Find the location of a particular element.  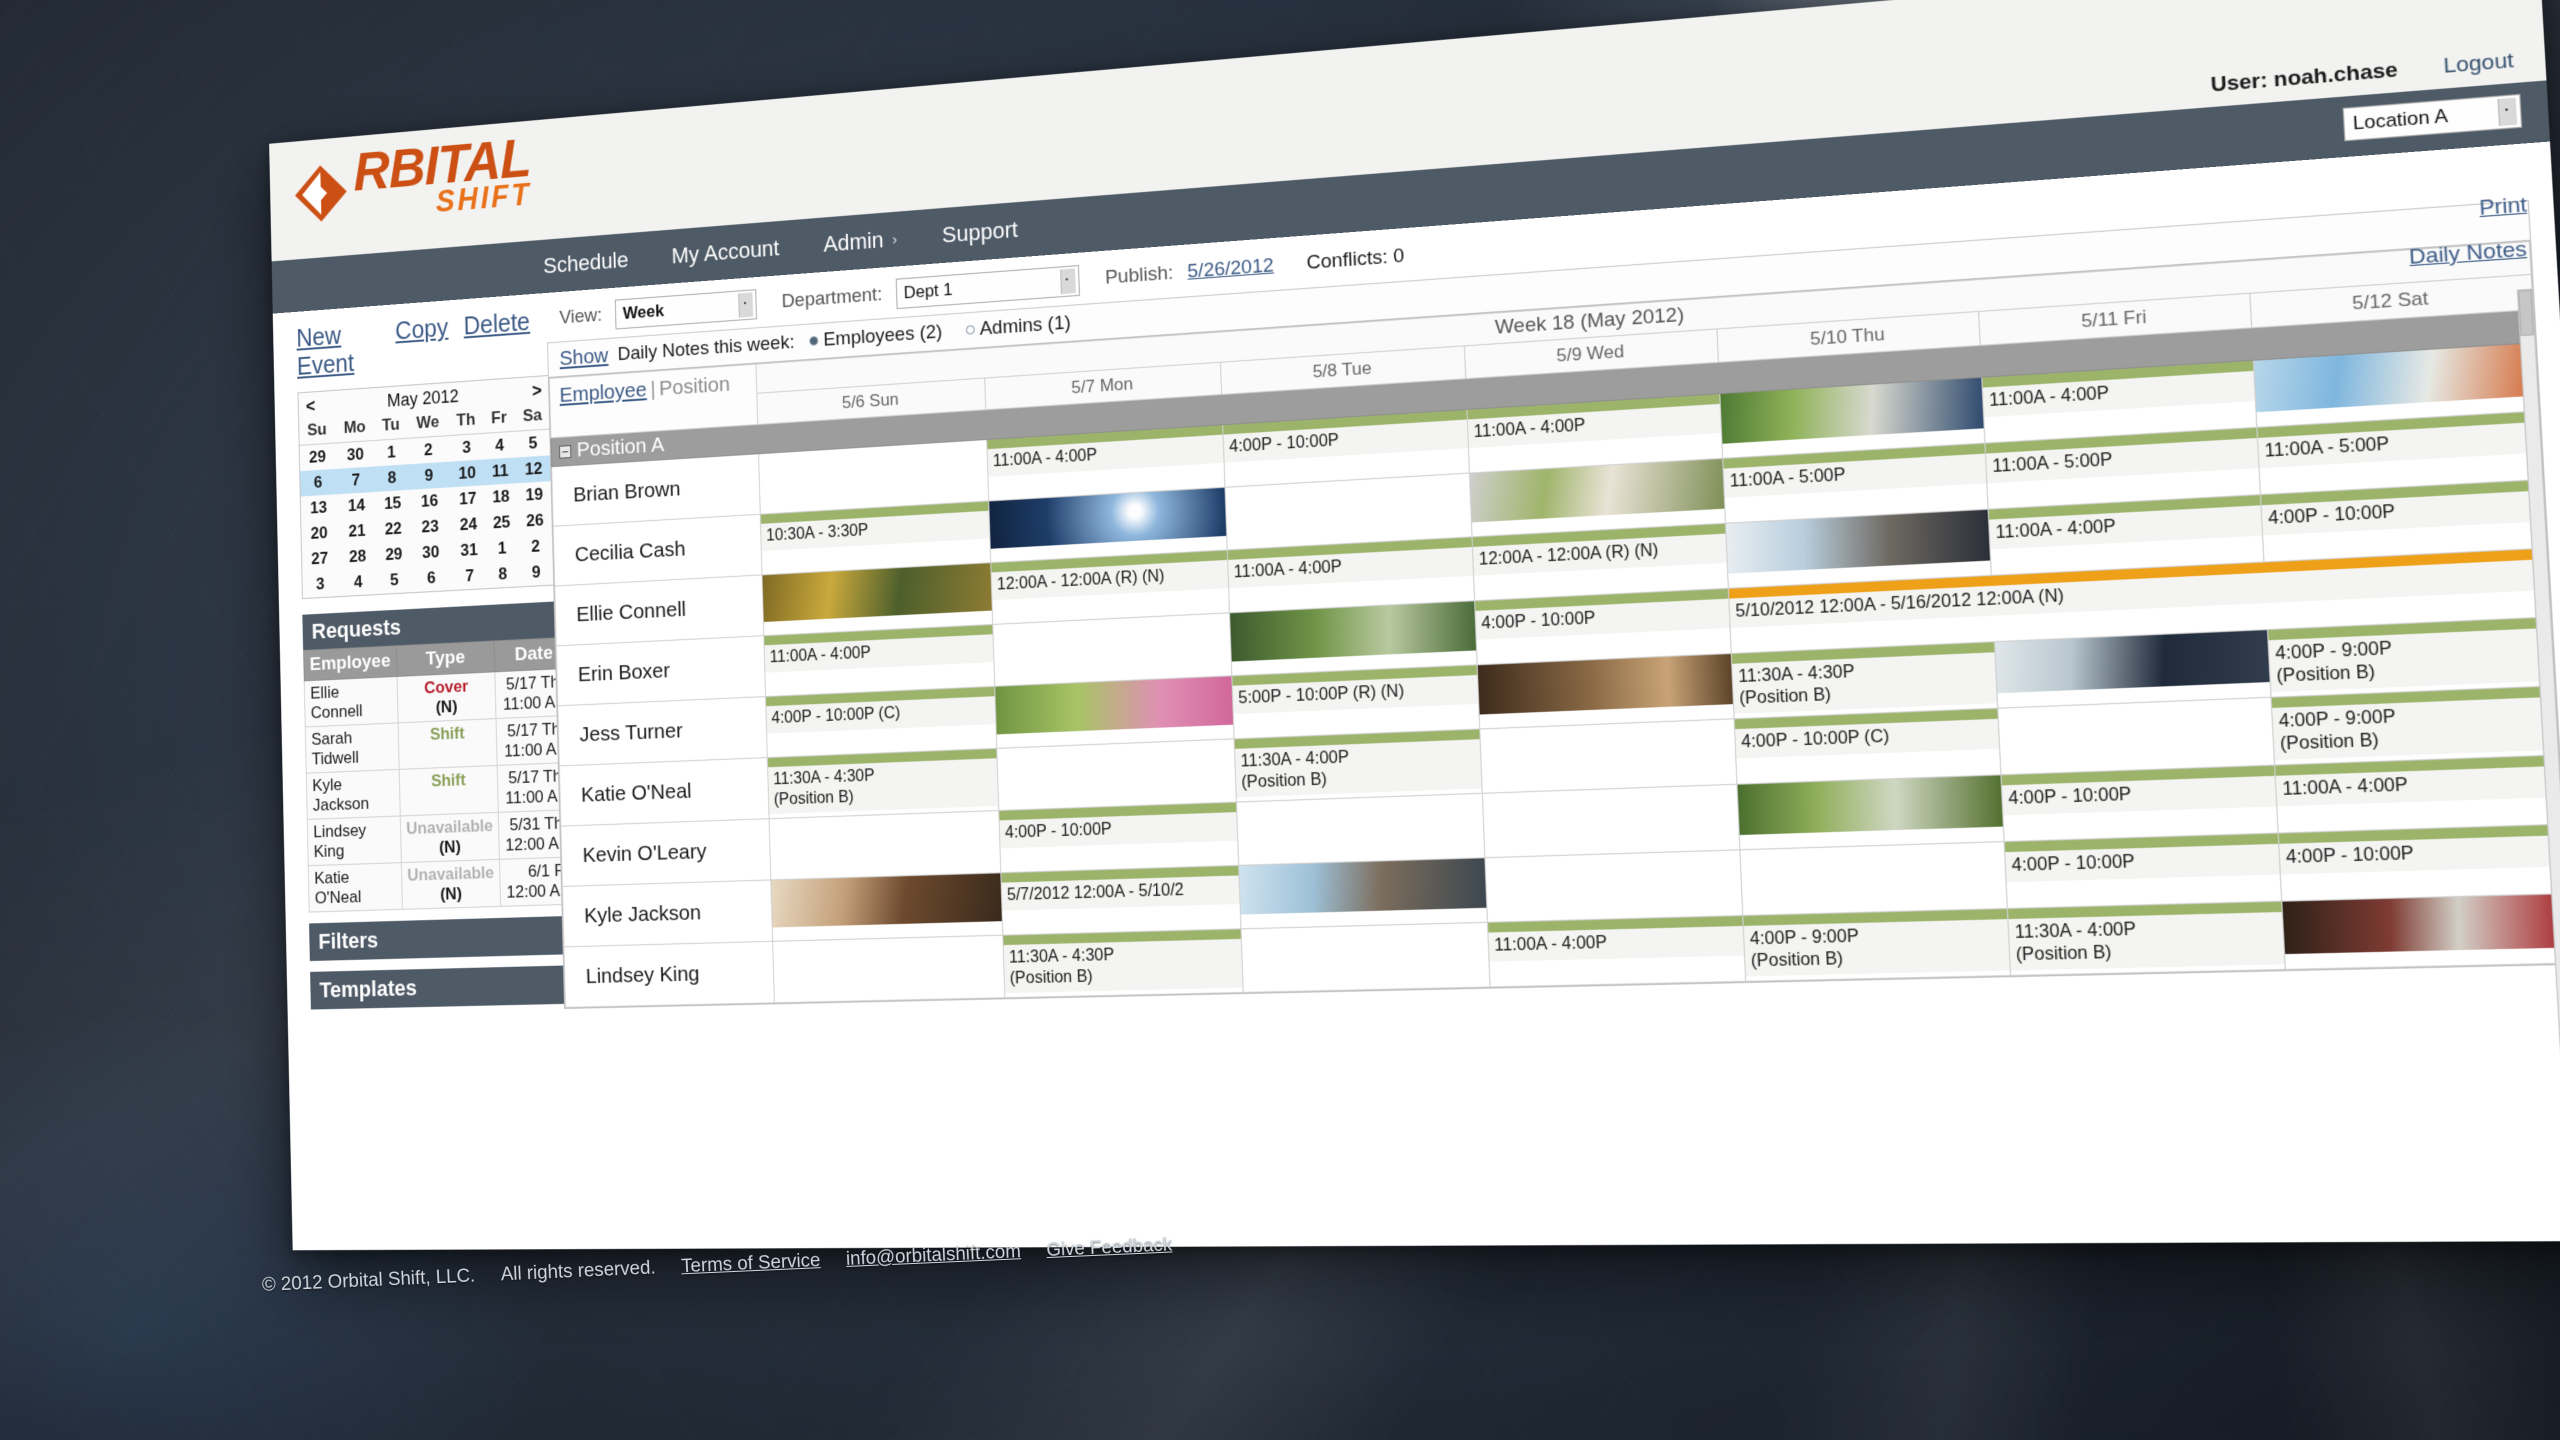

schedule-cell: 5:00P - 10:00P (R) (N) is located at coordinates (1355, 701).